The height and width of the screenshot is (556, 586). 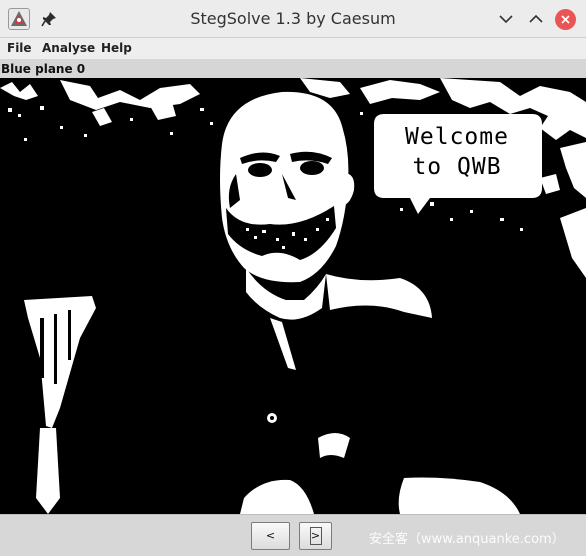 What do you see at coordinates (293, 19) in the screenshot?
I see `title-bar: StegSolve 1.3 by Caesum` at bounding box center [293, 19].